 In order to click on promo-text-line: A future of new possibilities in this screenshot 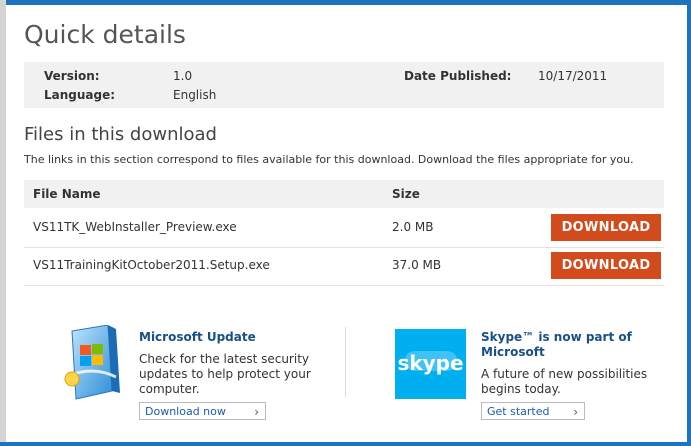, I will do `click(564, 374)`.